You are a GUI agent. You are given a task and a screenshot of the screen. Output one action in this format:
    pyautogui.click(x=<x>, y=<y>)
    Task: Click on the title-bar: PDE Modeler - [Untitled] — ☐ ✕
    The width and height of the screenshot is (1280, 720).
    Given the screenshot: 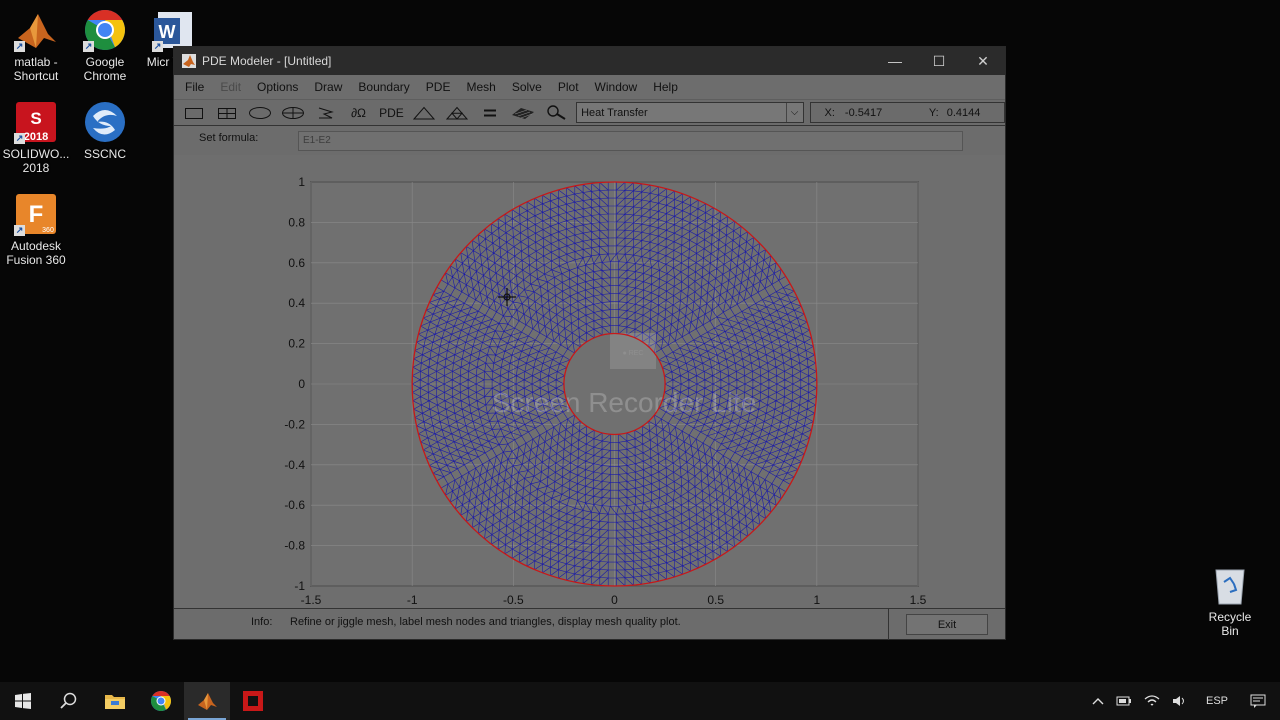 What is the action you would take?
    pyautogui.click(x=589, y=61)
    